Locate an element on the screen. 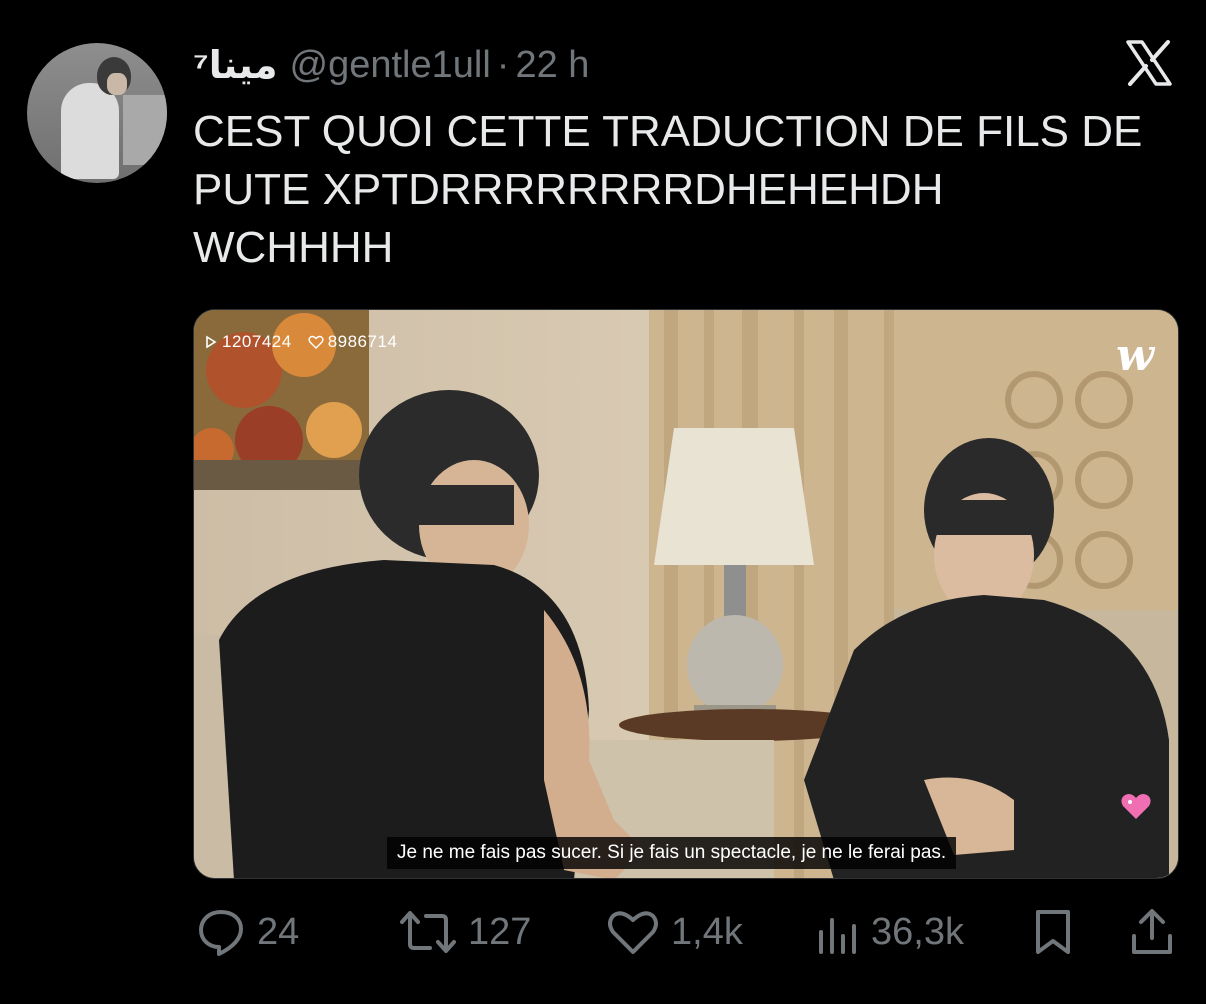 The width and height of the screenshot is (1206, 1004). share-icon is located at coordinates (1152, 931).